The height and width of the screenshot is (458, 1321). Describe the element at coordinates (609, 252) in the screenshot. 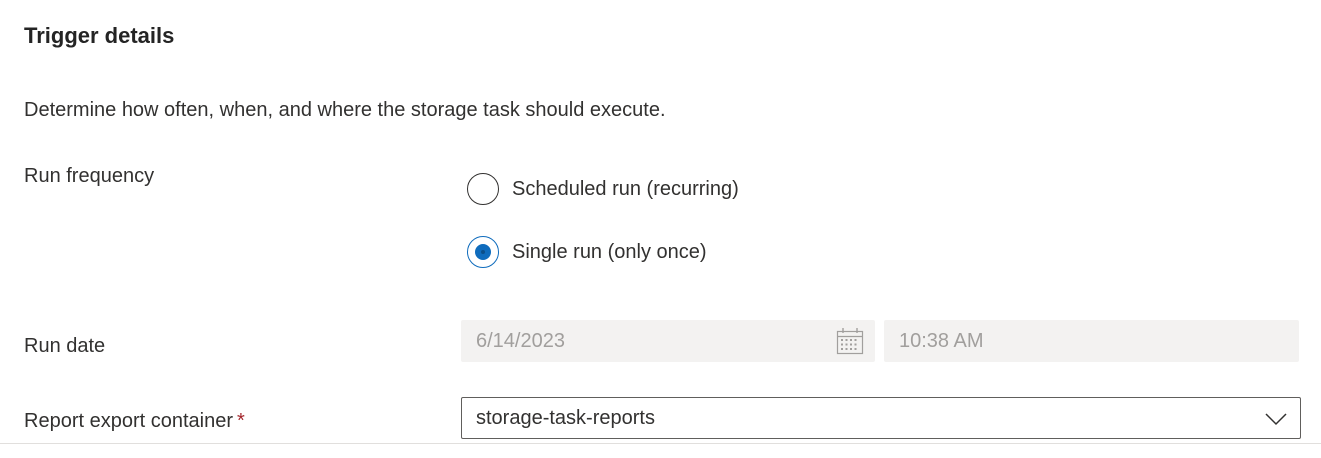

I see `radio-label-single-run: Single run (only once)` at that location.